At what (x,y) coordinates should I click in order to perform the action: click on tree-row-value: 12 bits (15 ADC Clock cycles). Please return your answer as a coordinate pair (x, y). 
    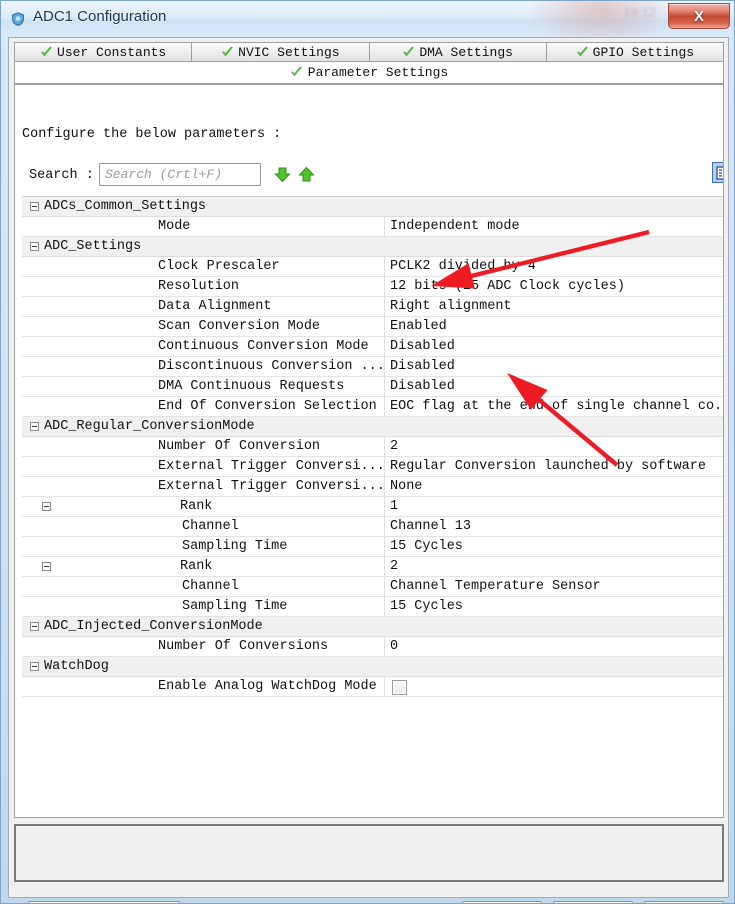
    Looking at the image, I should click on (507, 286).